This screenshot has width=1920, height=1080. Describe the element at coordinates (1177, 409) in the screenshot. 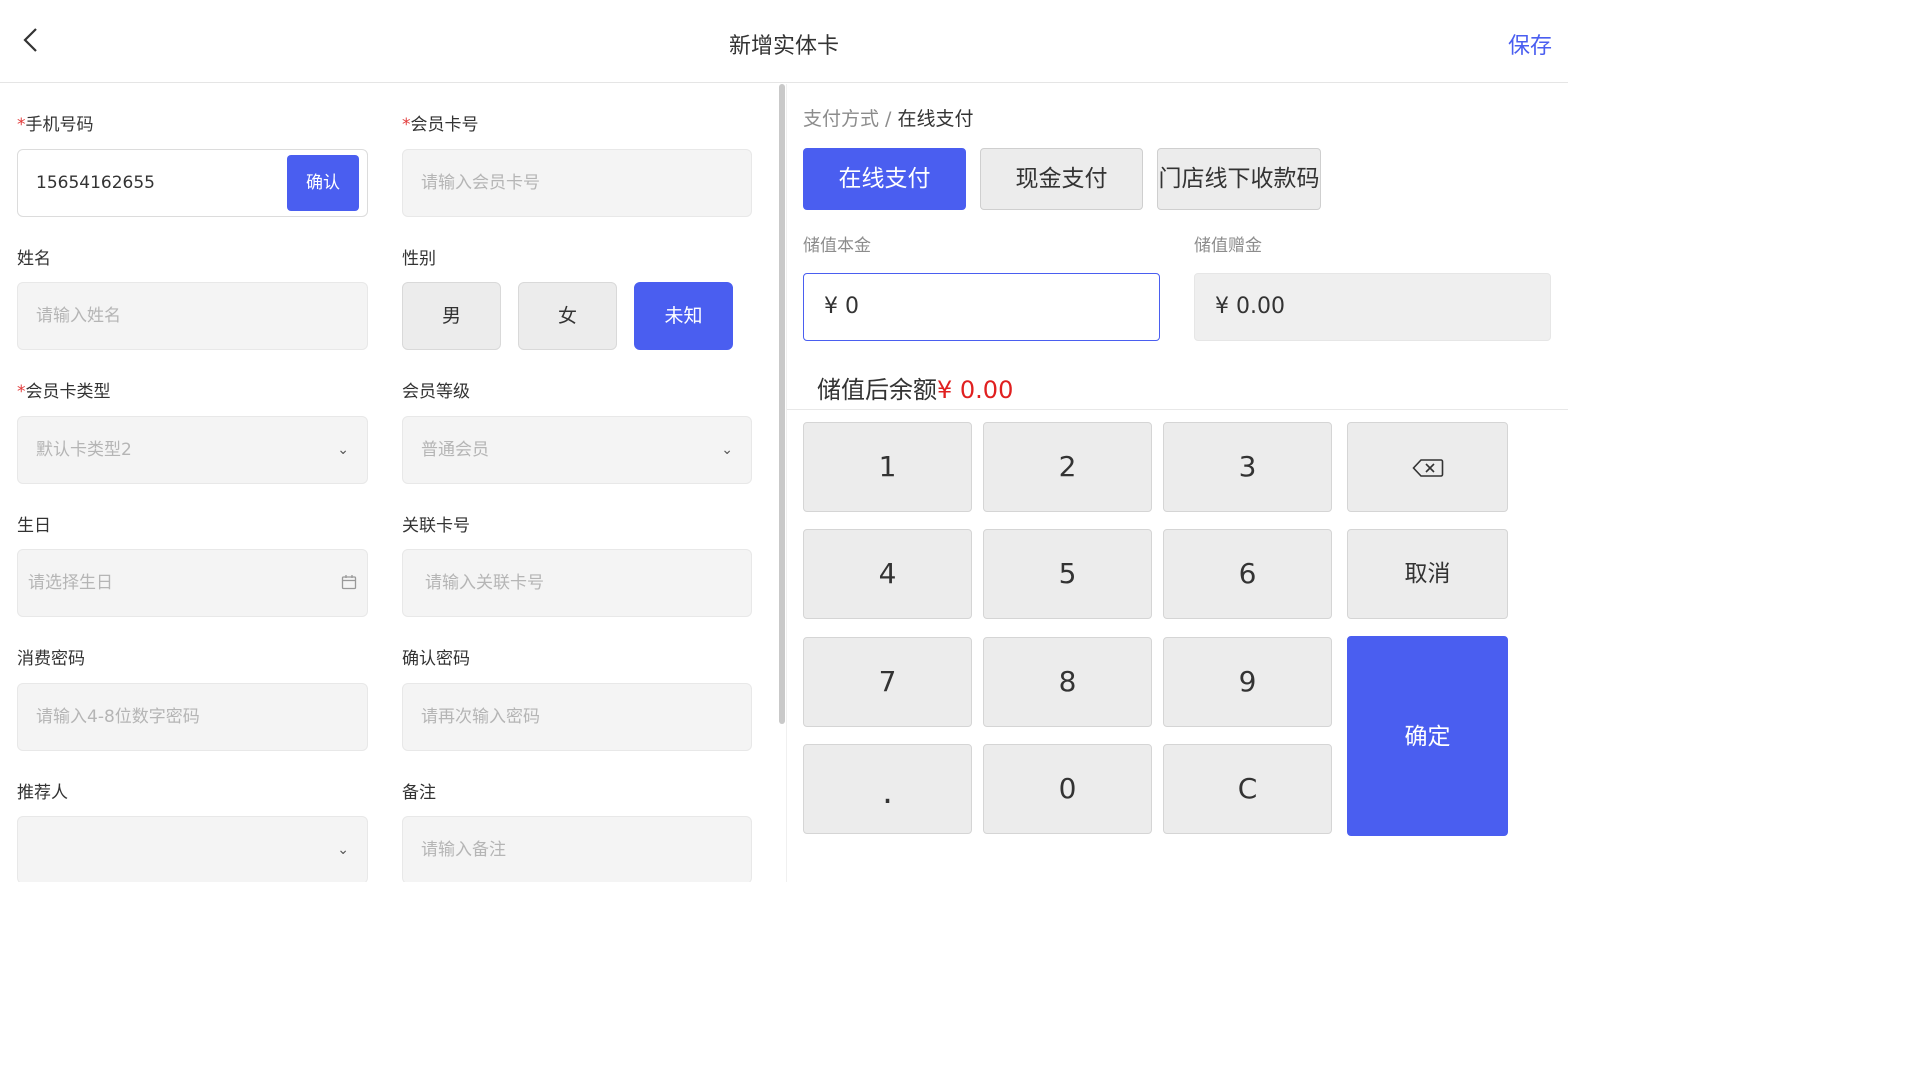

I see `keypad-divider` at that location.